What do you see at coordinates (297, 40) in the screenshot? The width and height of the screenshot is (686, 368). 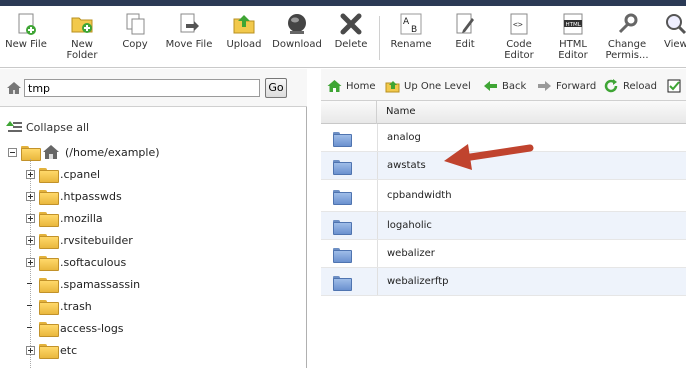 I see `download-button: Download` at bounding box center [297, 40].